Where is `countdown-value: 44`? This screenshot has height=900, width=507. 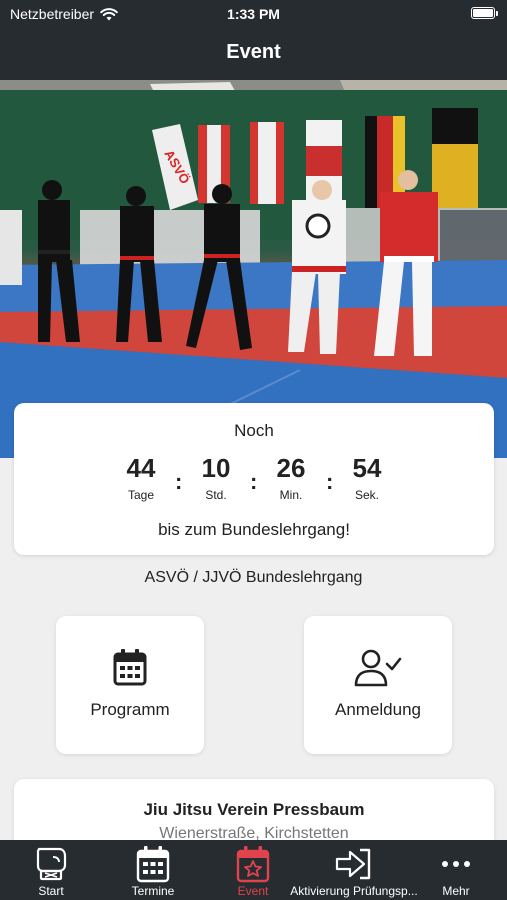
countdown-value: 44 is located at coordinates (141, 468).